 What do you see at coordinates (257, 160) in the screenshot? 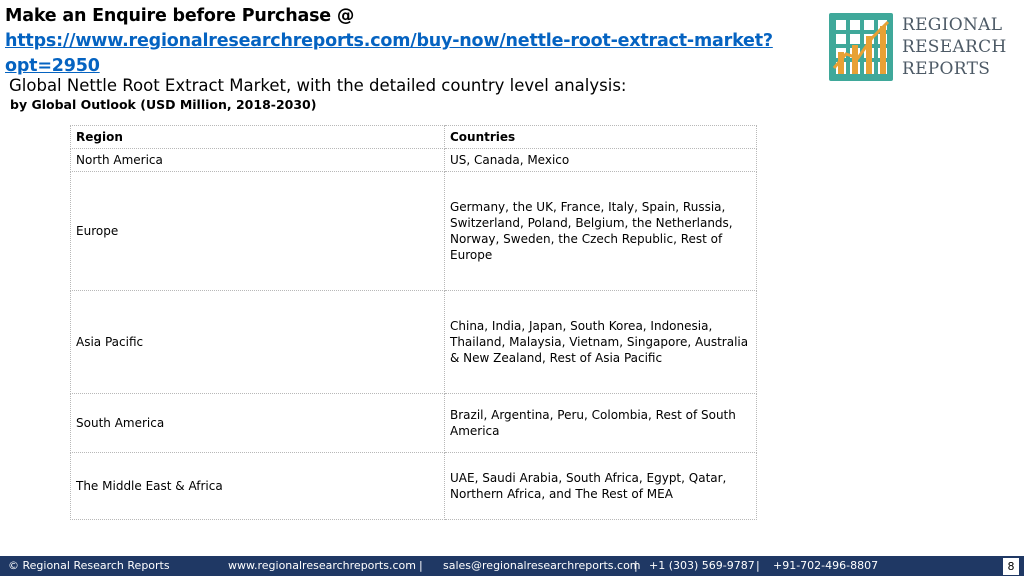
I see `region-cell: North America` at bounding box center [257, 160].